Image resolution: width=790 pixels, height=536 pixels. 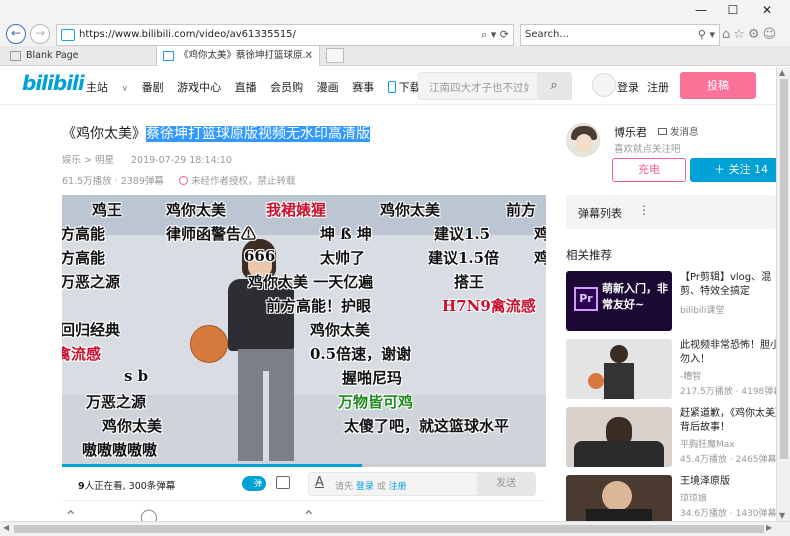 I want to click on register-link: 注册, so click(x=658, y=87).